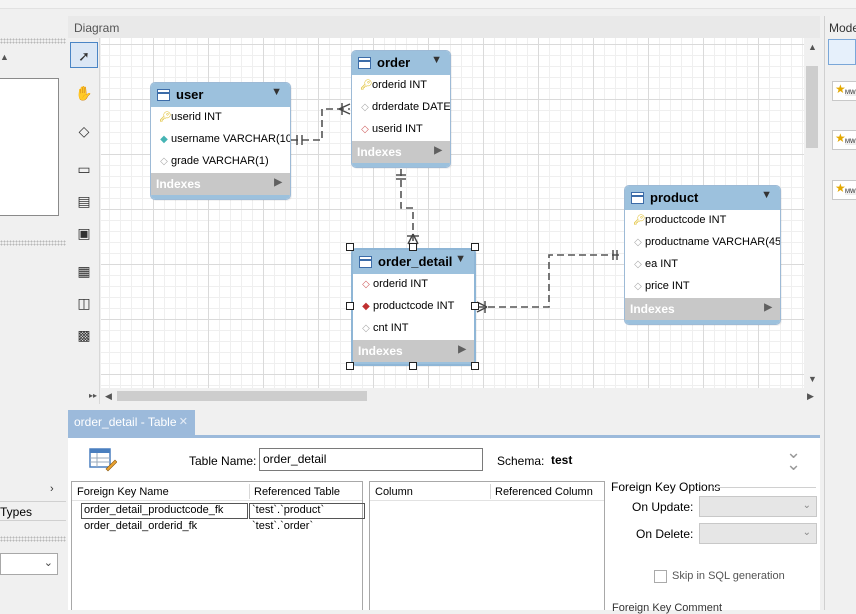  I want to click on column-row: ◇ userid INT, so click(401, 130).